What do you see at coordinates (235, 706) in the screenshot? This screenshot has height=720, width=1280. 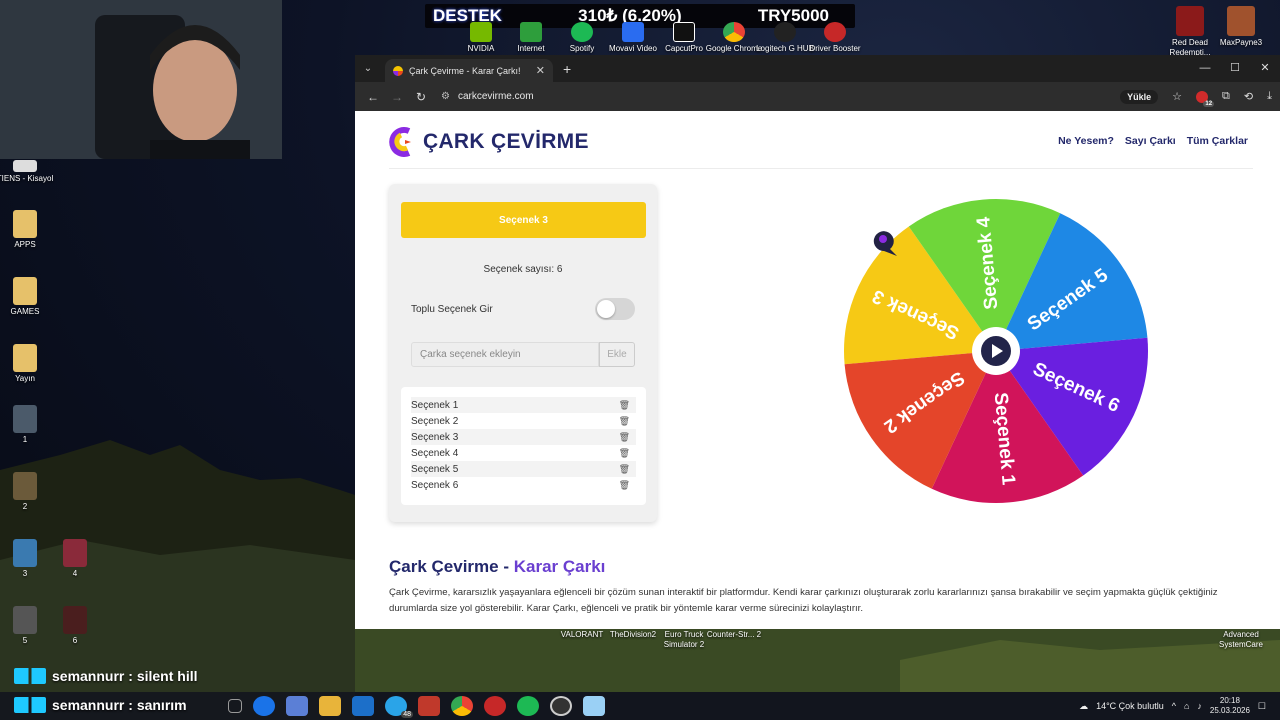 I see `task-view-icon` at bounding box center [235, 706].